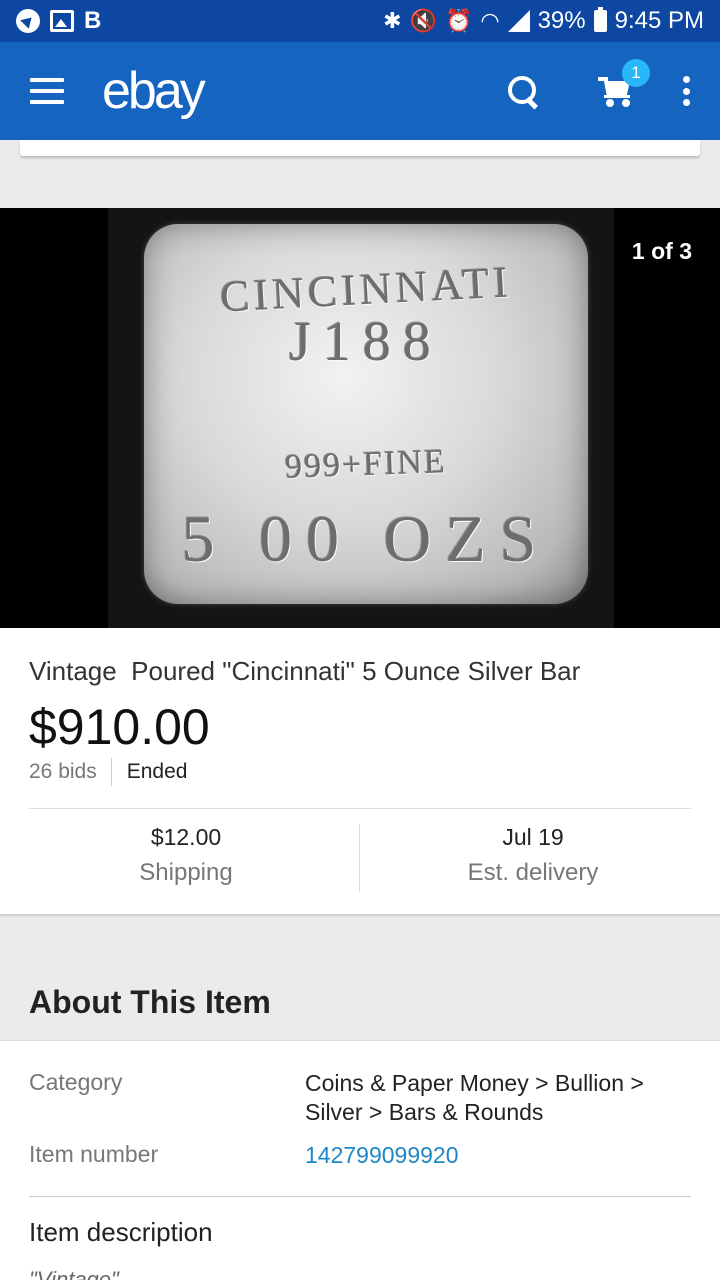 Image resolution: width=720 pixels, height=1280 pixels. I want to click on item-description-preview: "Vintage", so click(74, 1273).